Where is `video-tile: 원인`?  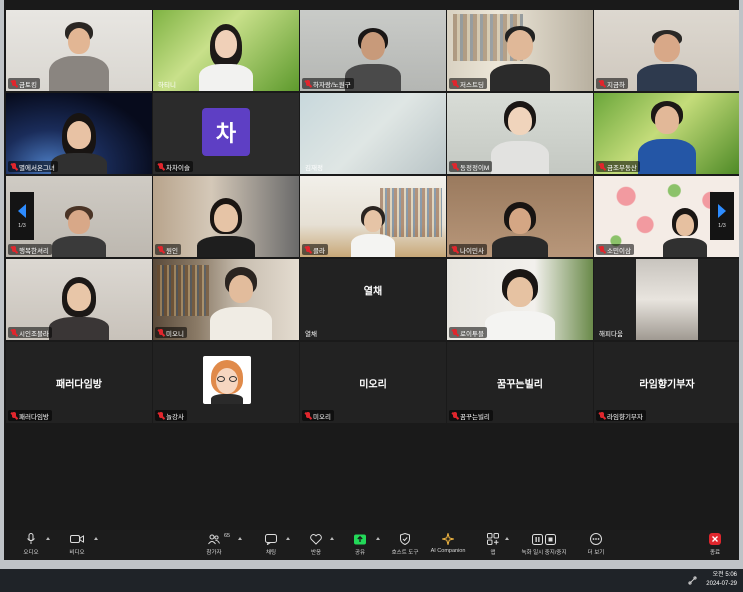
video-tile: 원인 is located at coordinates (226, 216).